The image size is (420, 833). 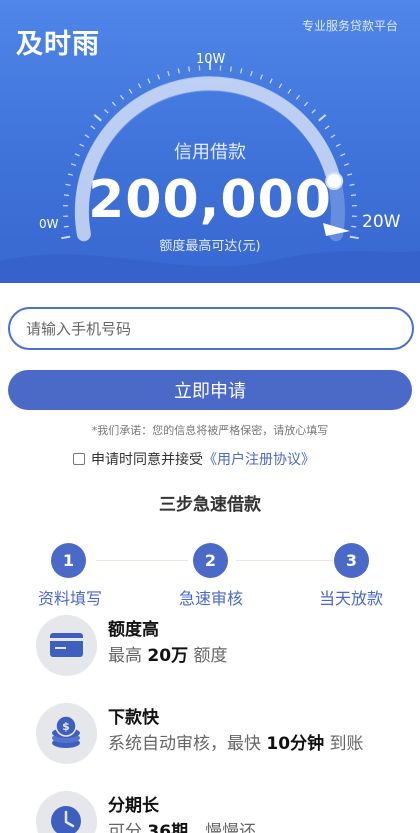 What do you see at coordinates (210, 560) in the screenshot?
I see `step-2-badge: 2` at bounding box center [210, 560].